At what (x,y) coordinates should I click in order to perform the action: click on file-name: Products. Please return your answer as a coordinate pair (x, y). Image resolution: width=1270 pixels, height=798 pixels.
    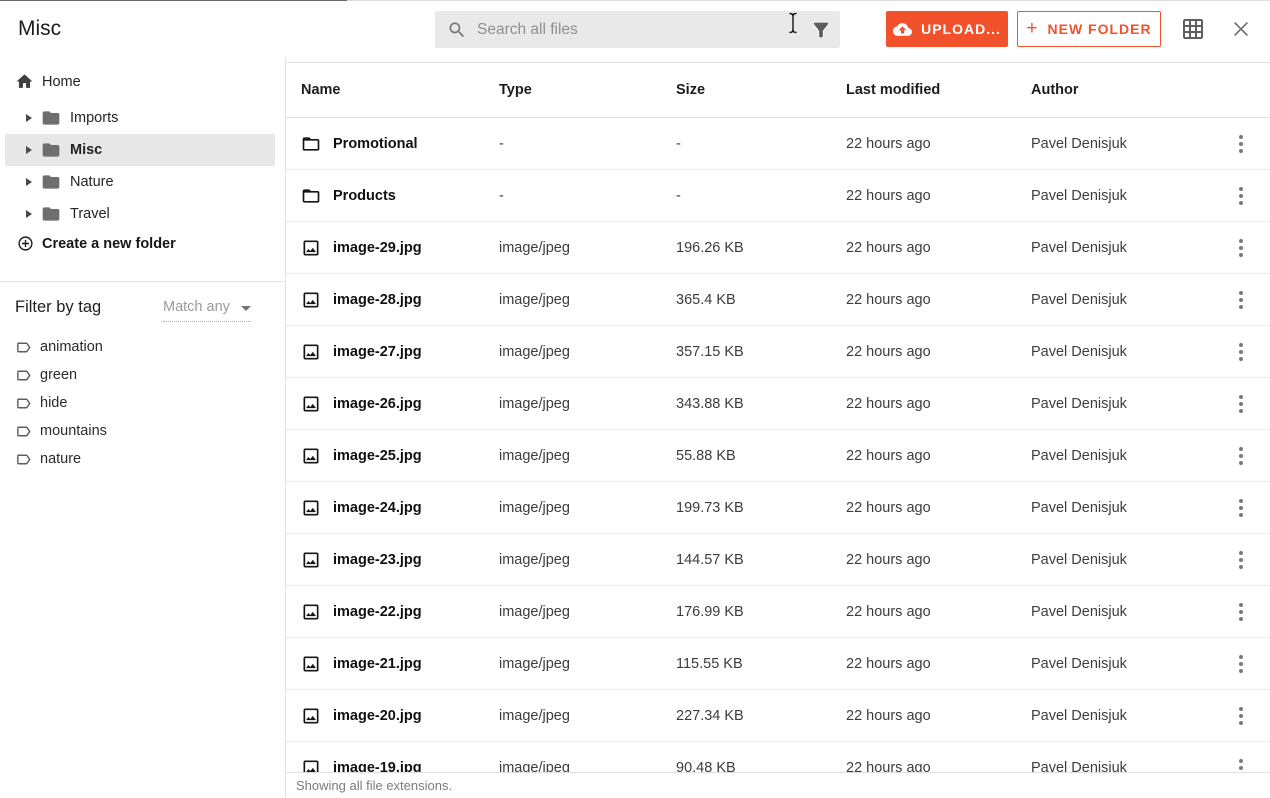
    Looking at the image, I should click on (364, 195).